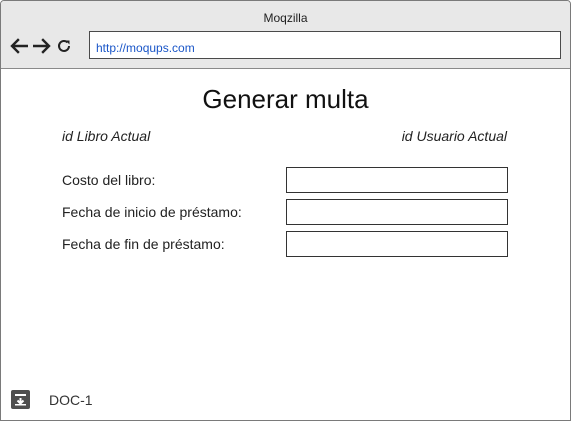 The height and width of the screenshot is (423, 571). I want to click on forward-button, so click(42, 46).